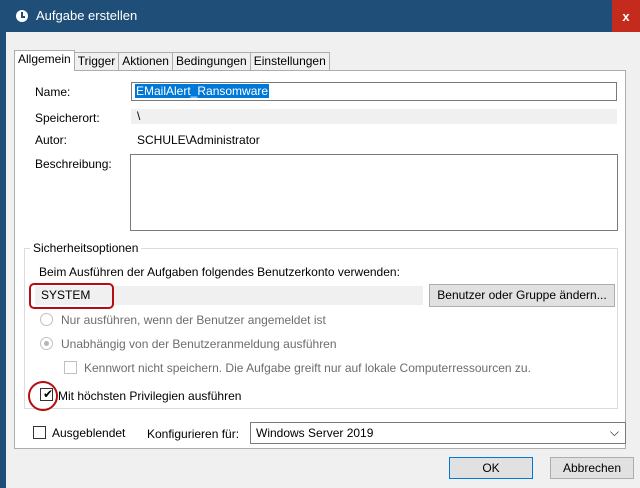 The width and height of the screenshot is (640, 488). What do you see at coordinates (374, 192) in the screenshot?
I see `description-textarea` at bounding box center [374, 192].